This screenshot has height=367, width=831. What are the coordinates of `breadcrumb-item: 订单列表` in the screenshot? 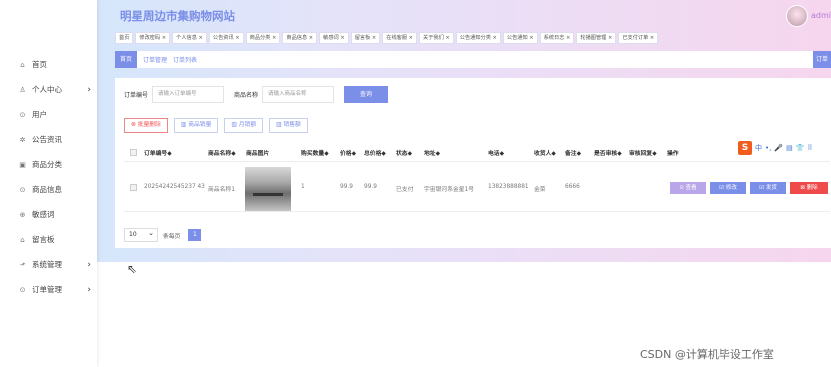 It's located at (185, 60).